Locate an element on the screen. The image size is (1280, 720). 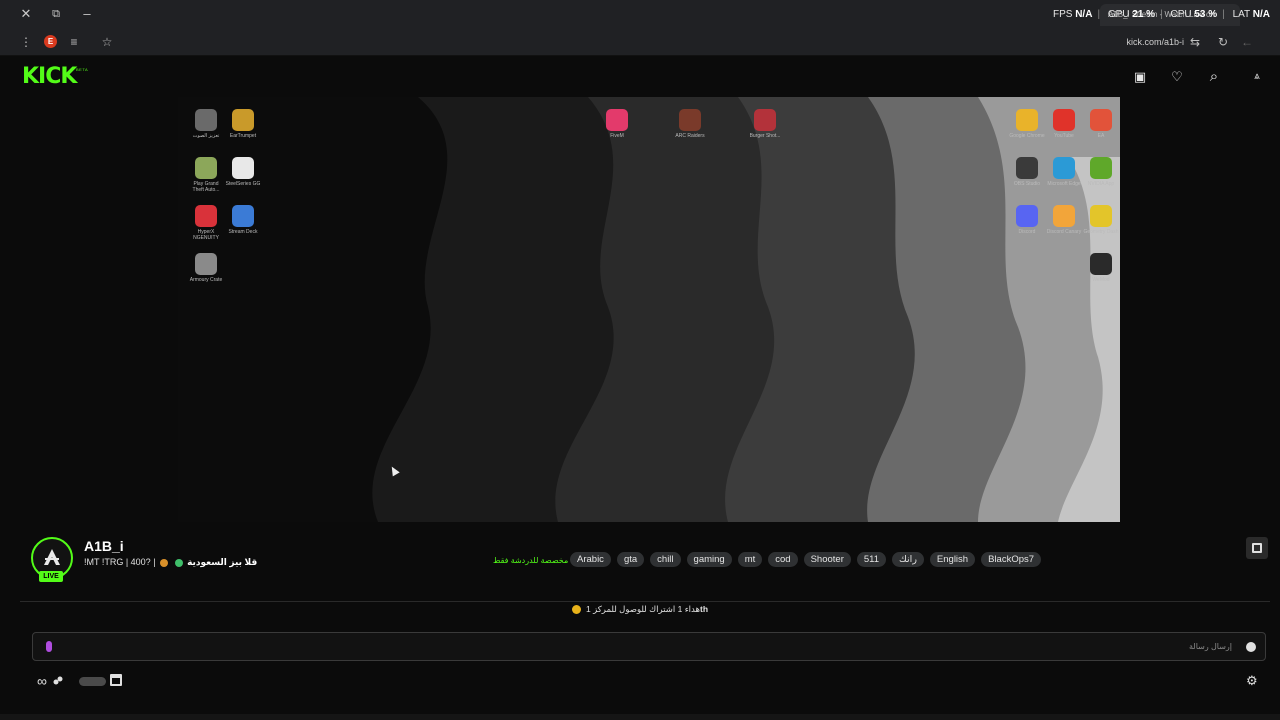
desktop-app-icon: تعزيز الصوت is located at coordinates (206, 124).